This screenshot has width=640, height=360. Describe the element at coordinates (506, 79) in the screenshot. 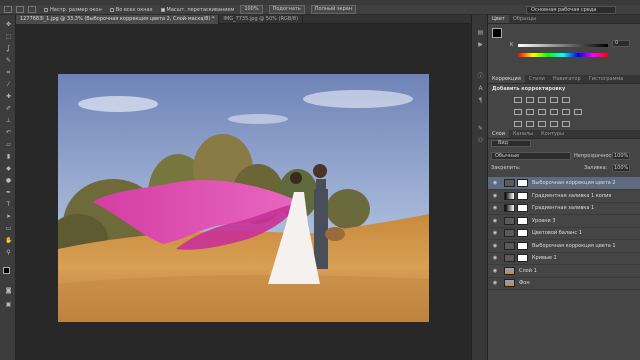

I see `tab-adjustments: Коррекция` at that location.